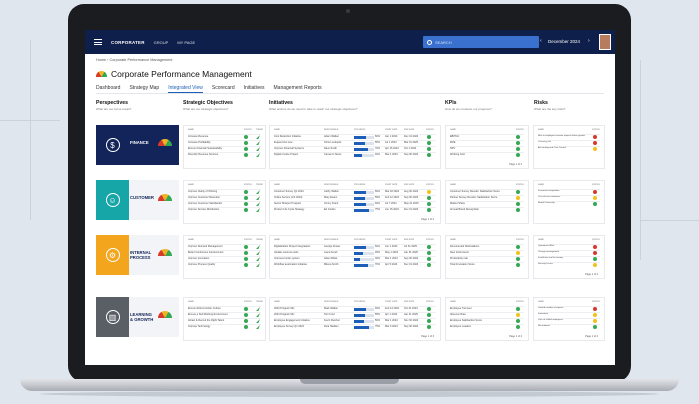 Image resolution: width=699 pixels, height=404 pixels. What do you see at coordinates (290, 264) in the screenshot?
I see `initiative-name: Workflow automation initiative` at bounding box center [290, 264].